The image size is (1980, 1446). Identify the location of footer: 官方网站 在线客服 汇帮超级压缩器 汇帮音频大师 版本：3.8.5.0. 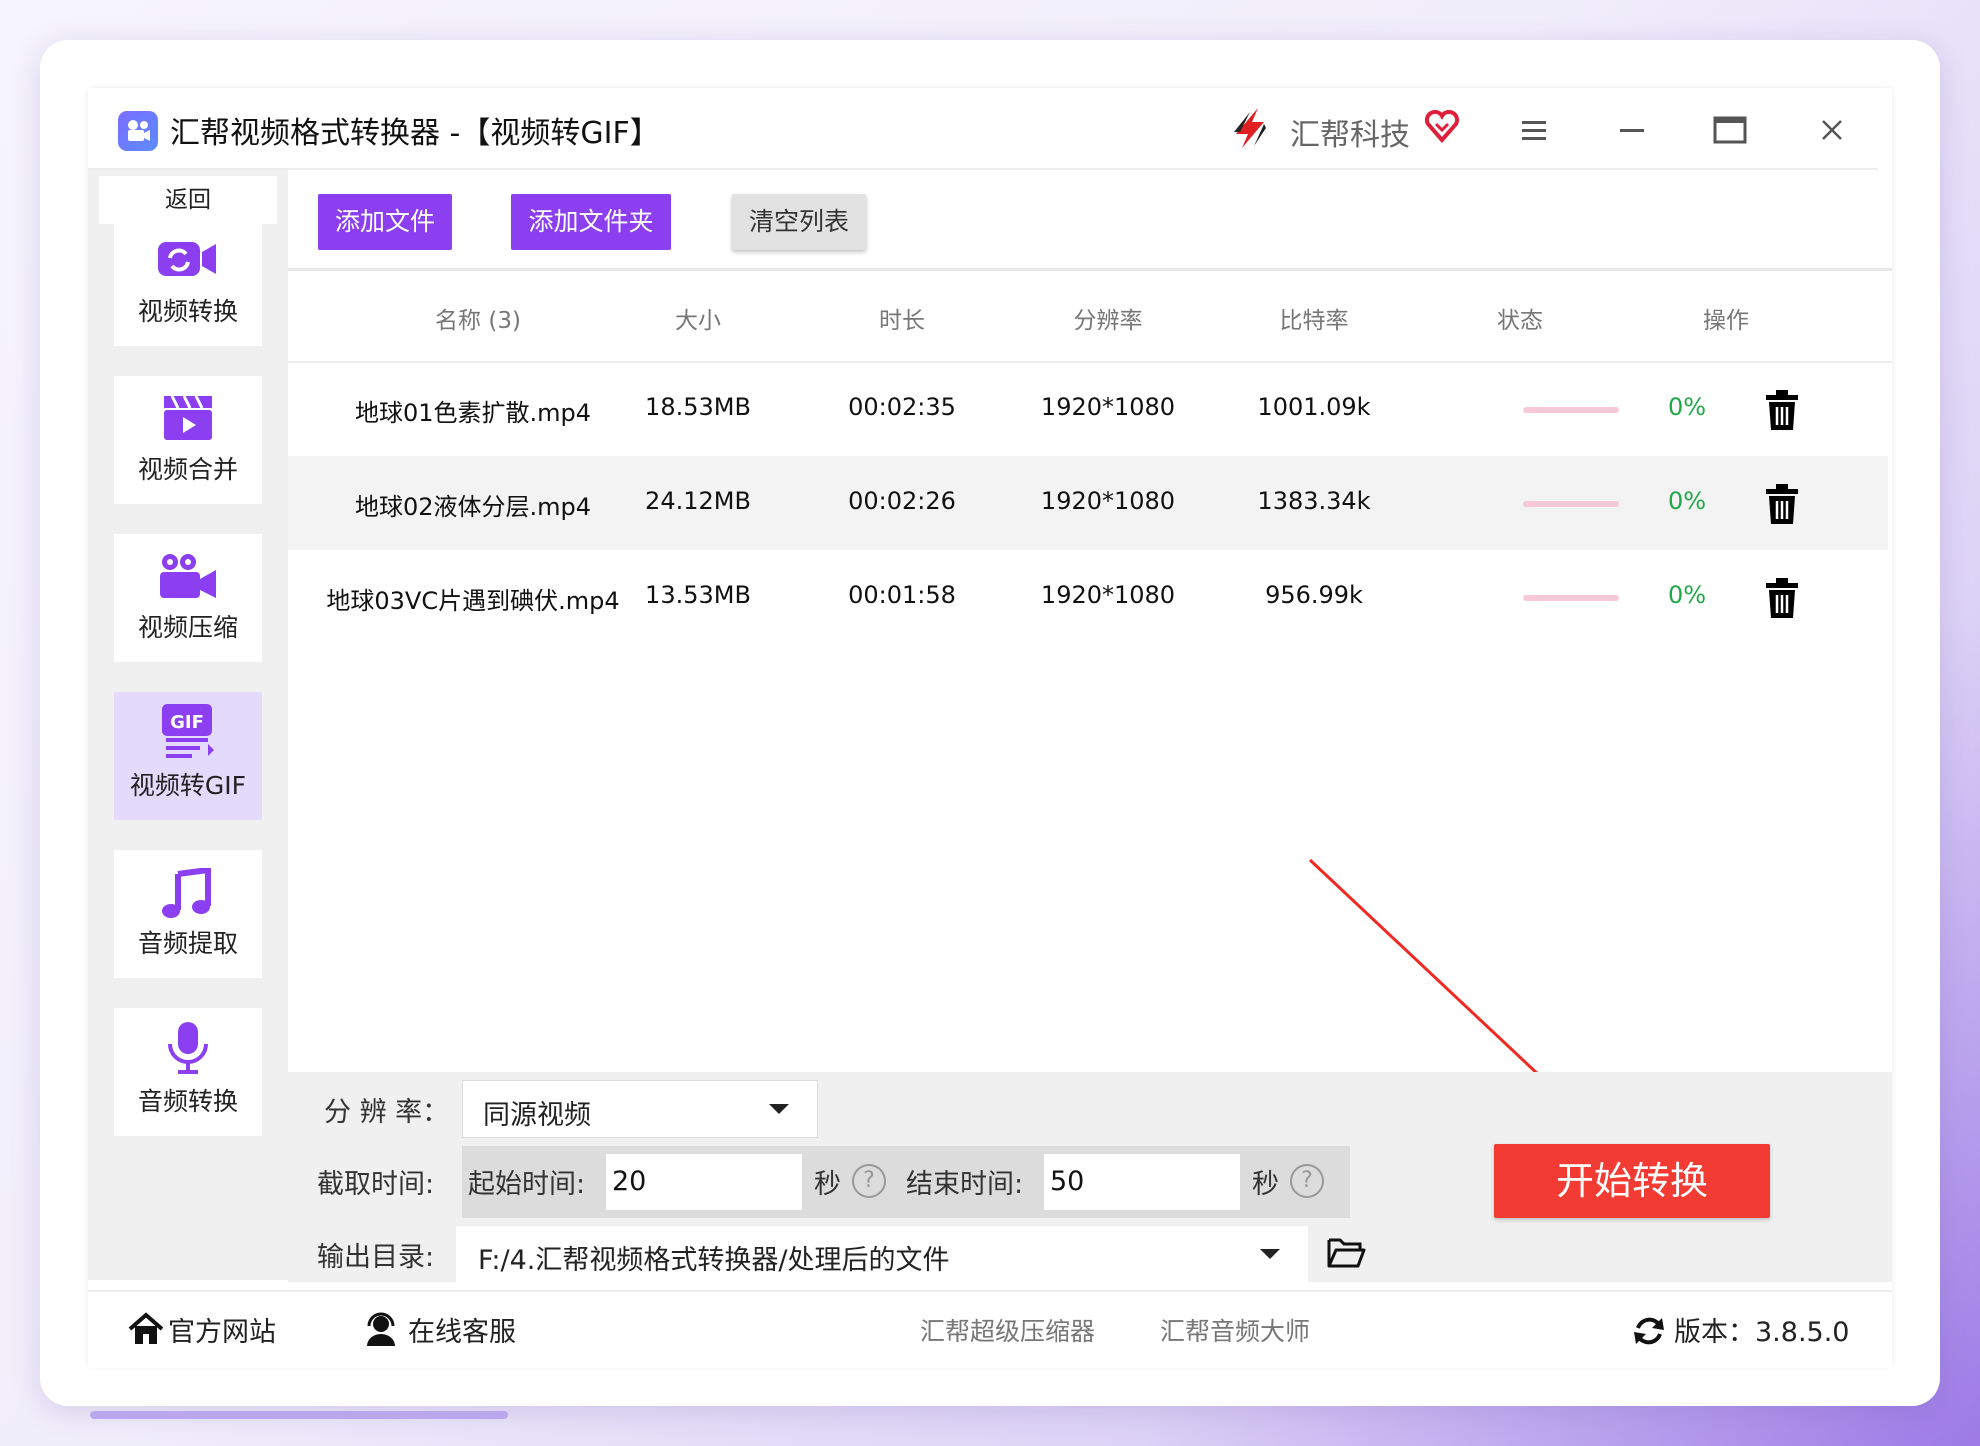
(990, 1329).